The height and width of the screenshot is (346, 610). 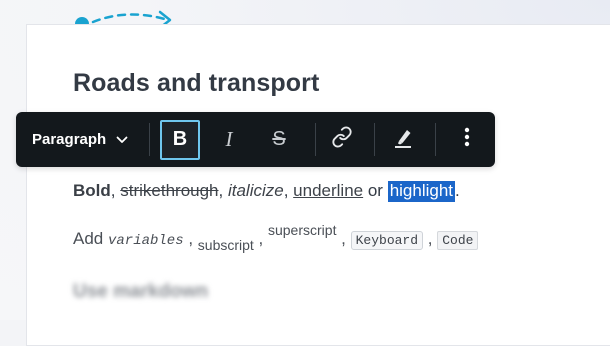 I want to click on more-options-button, so click(x=467, y=139).